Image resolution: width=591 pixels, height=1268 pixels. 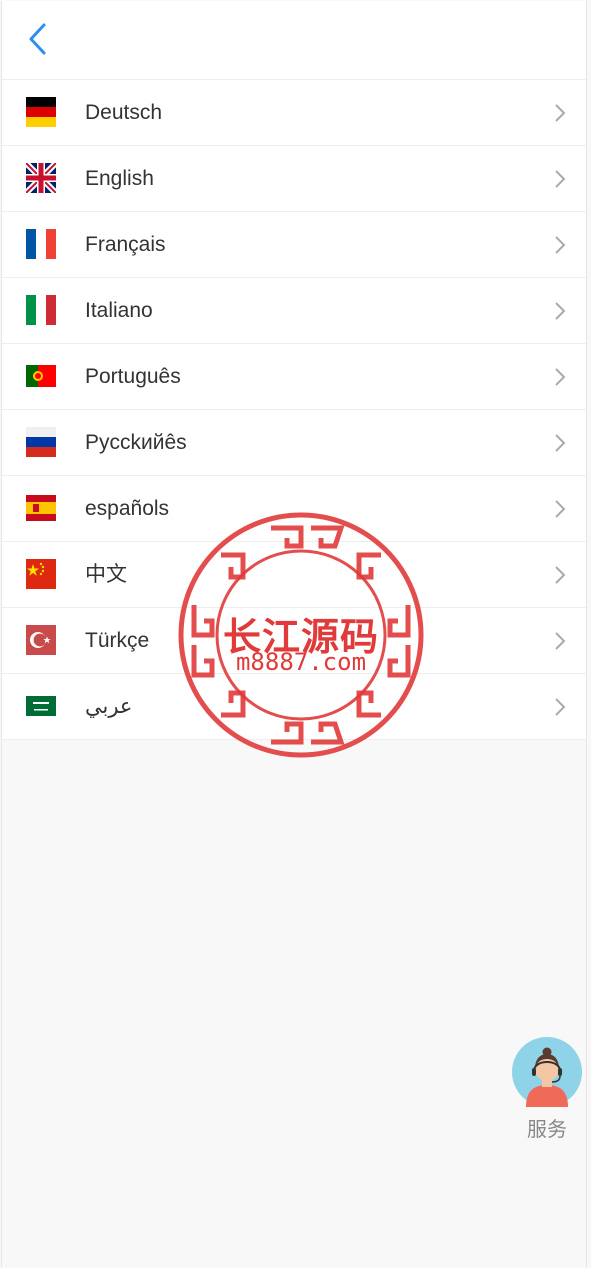 What do you see at coordinates (294, 40) in the screenshot?
I see `header-bar` at bounding box center [294, 40].